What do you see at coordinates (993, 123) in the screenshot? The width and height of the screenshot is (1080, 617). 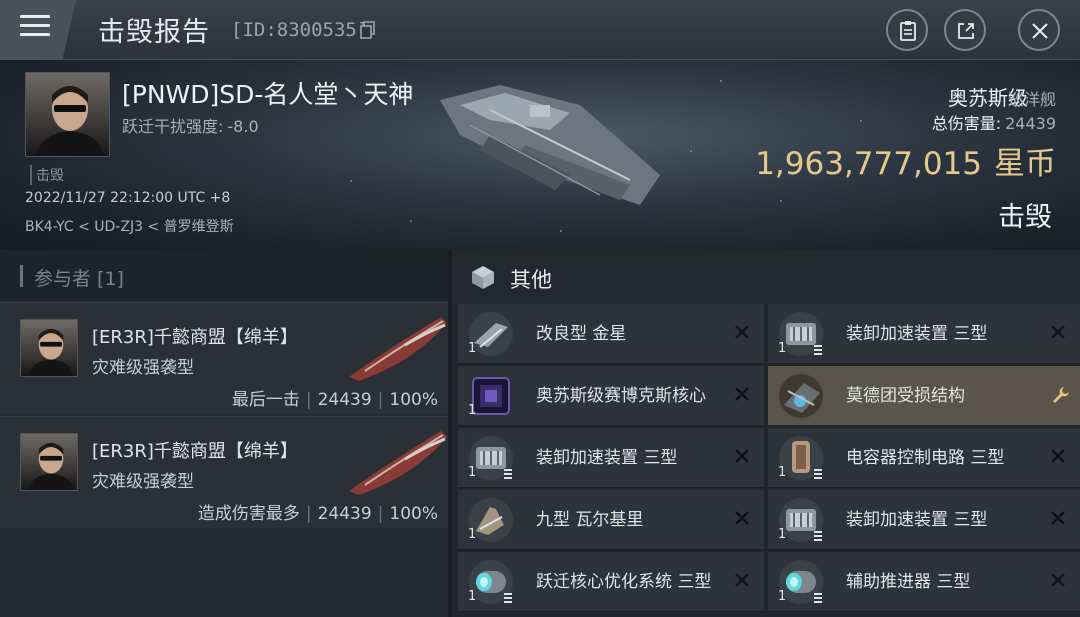 I see `total-damage: 总伤害量: 24439` at bounding box center [993, 123].